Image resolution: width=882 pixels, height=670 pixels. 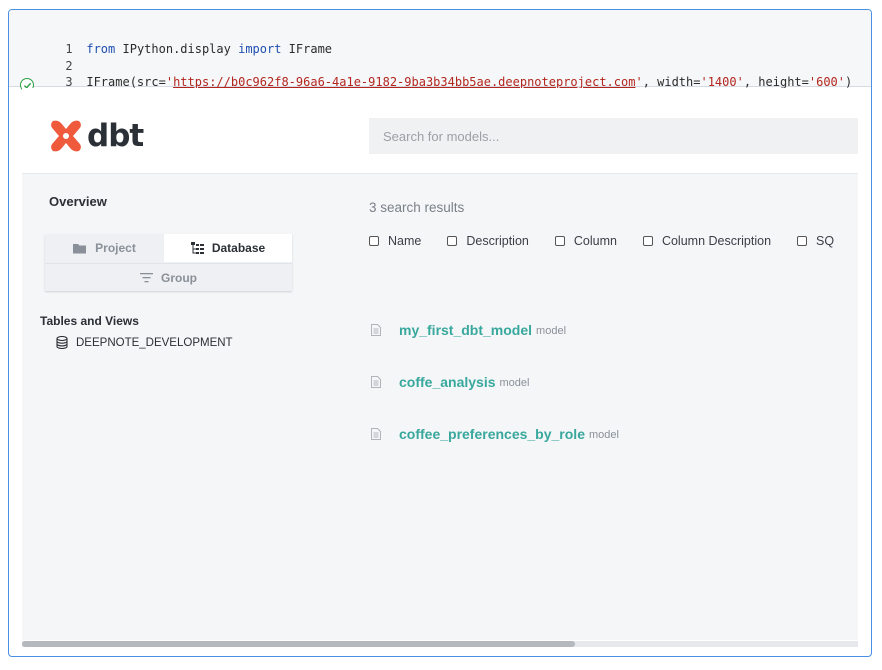 I want to click on filter-label: Description, so click(x=497, y=241).